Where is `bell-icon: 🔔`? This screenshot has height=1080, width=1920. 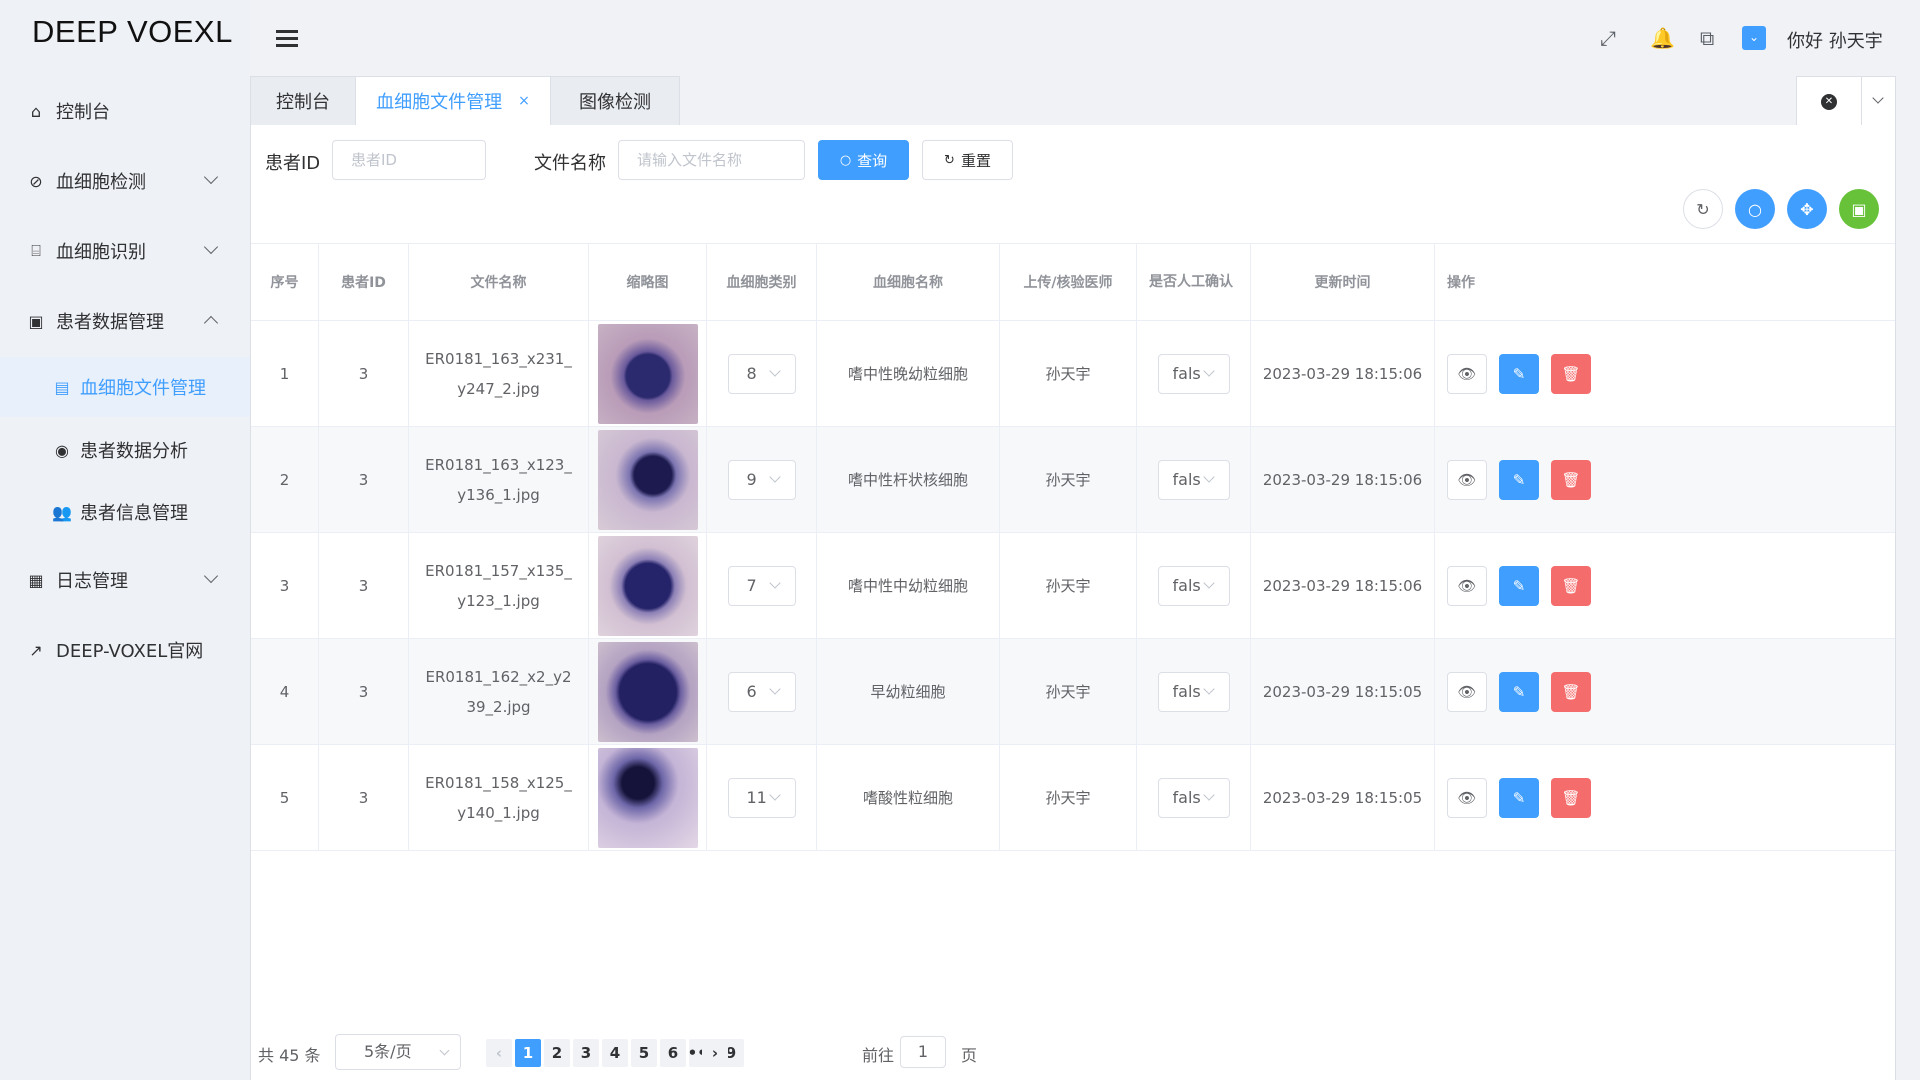
bell-icon: 🔔 is located at coordinates (1662, 38).